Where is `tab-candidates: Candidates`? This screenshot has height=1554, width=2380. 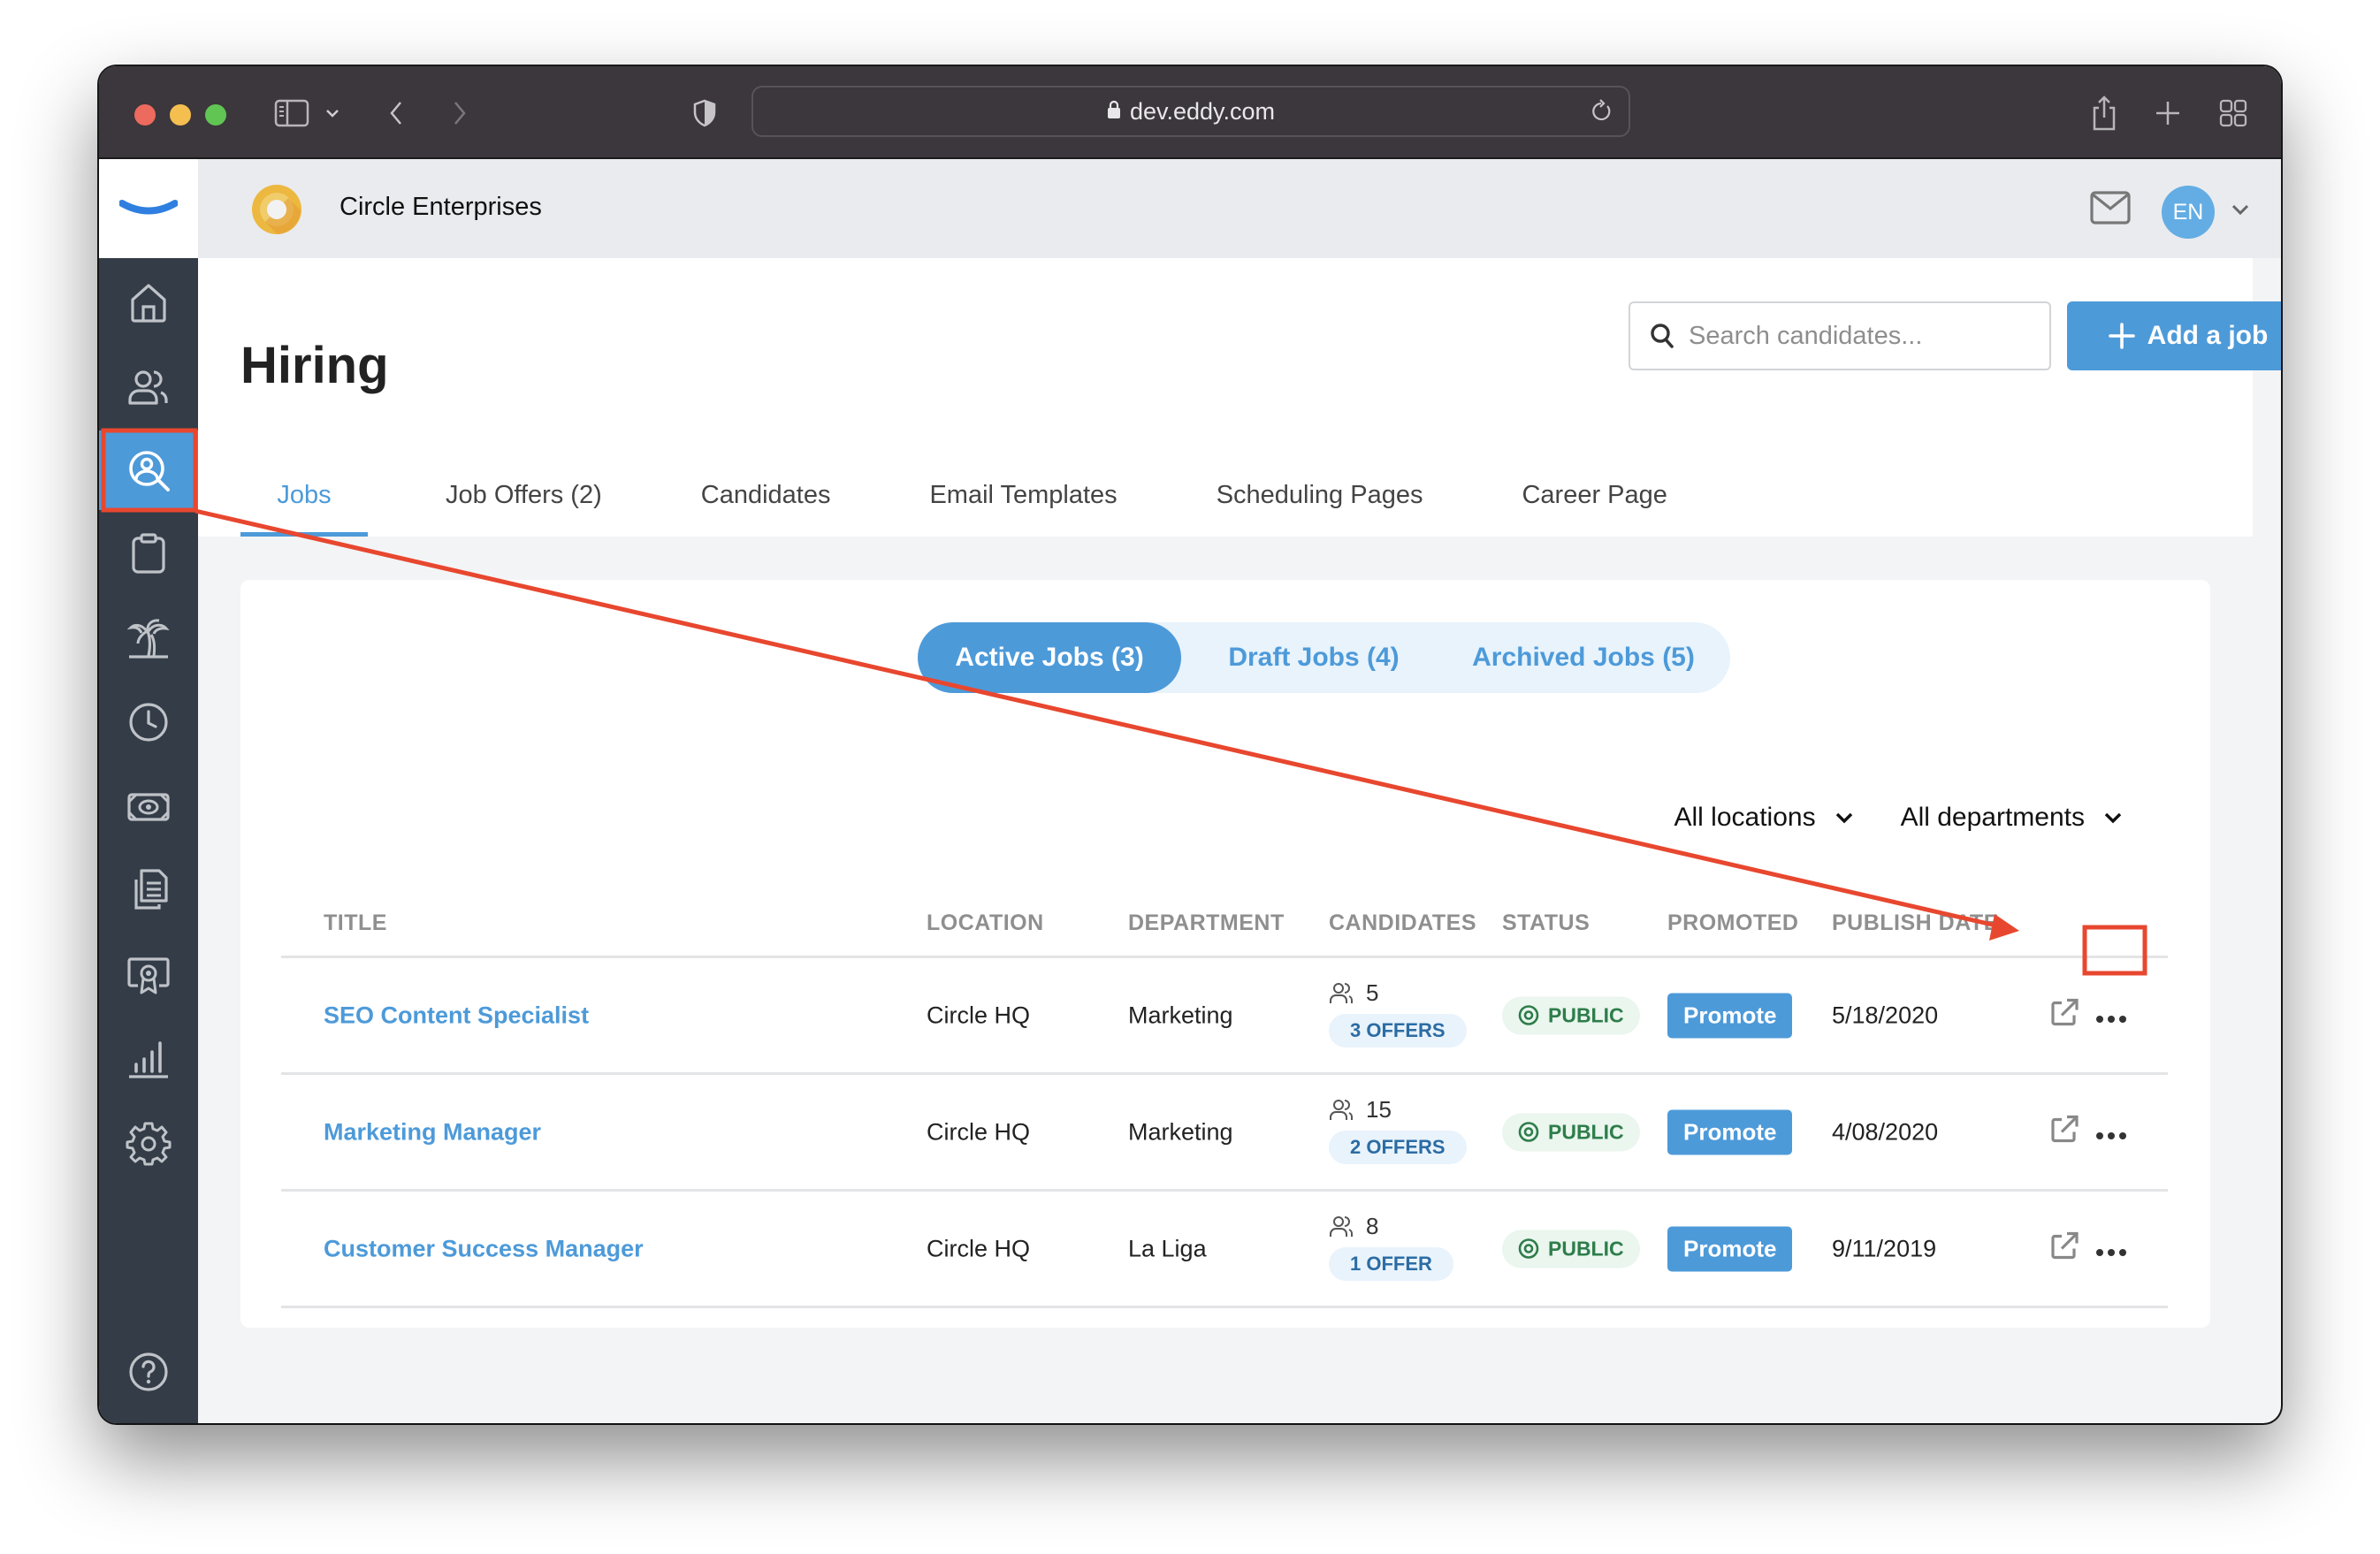
tab-candidates: Candidates is located at coordinates (766, 496).